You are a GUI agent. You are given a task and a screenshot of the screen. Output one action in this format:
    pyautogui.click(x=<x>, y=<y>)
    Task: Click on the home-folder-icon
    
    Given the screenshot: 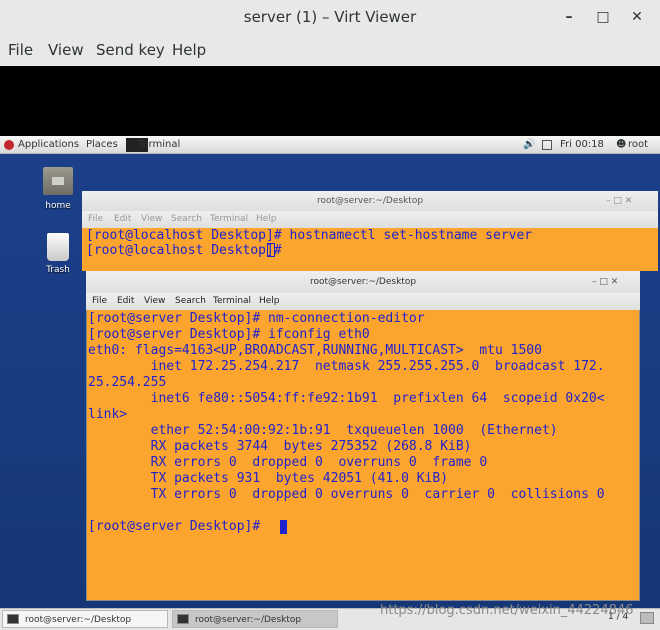 What is the action you would take?
    pyautogui.click(x=58, y=181)
    